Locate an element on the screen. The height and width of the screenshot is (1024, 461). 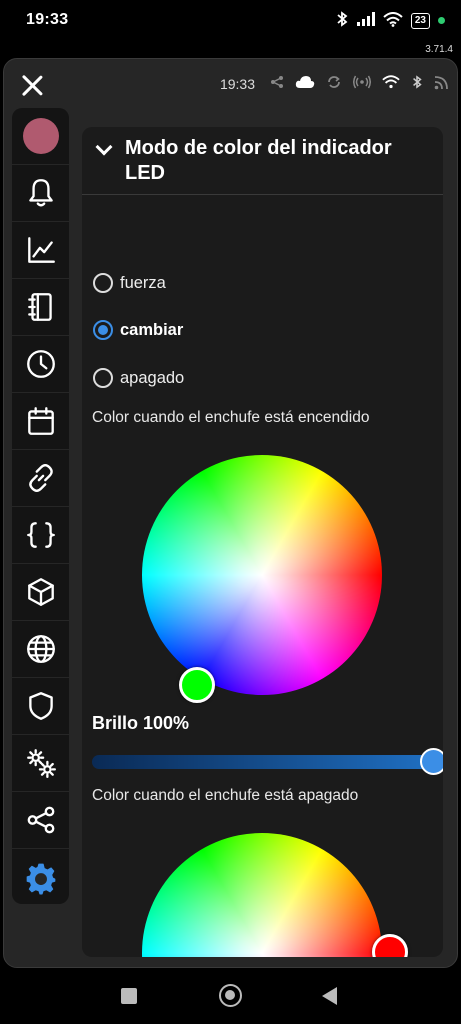
rss-icon is located at coordinates (441, 84).